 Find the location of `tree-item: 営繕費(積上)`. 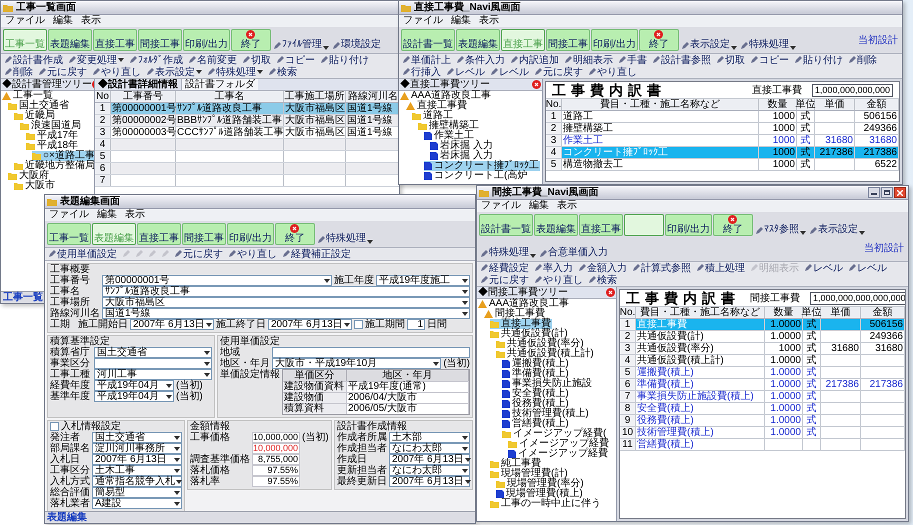

tree-item: 営繕費(積上) is located at coordinates (536, 424).